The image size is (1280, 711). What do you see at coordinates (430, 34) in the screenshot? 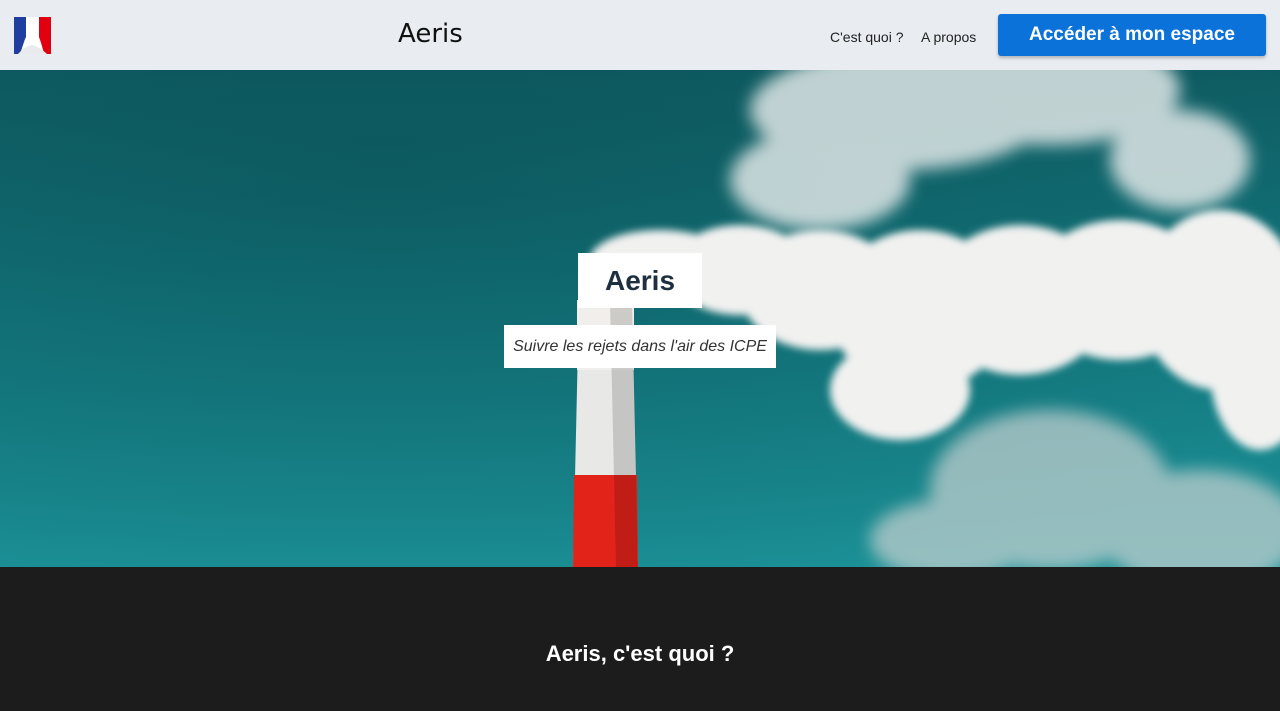
I see `site-title: Aeris` at bounding box center [430, 34].